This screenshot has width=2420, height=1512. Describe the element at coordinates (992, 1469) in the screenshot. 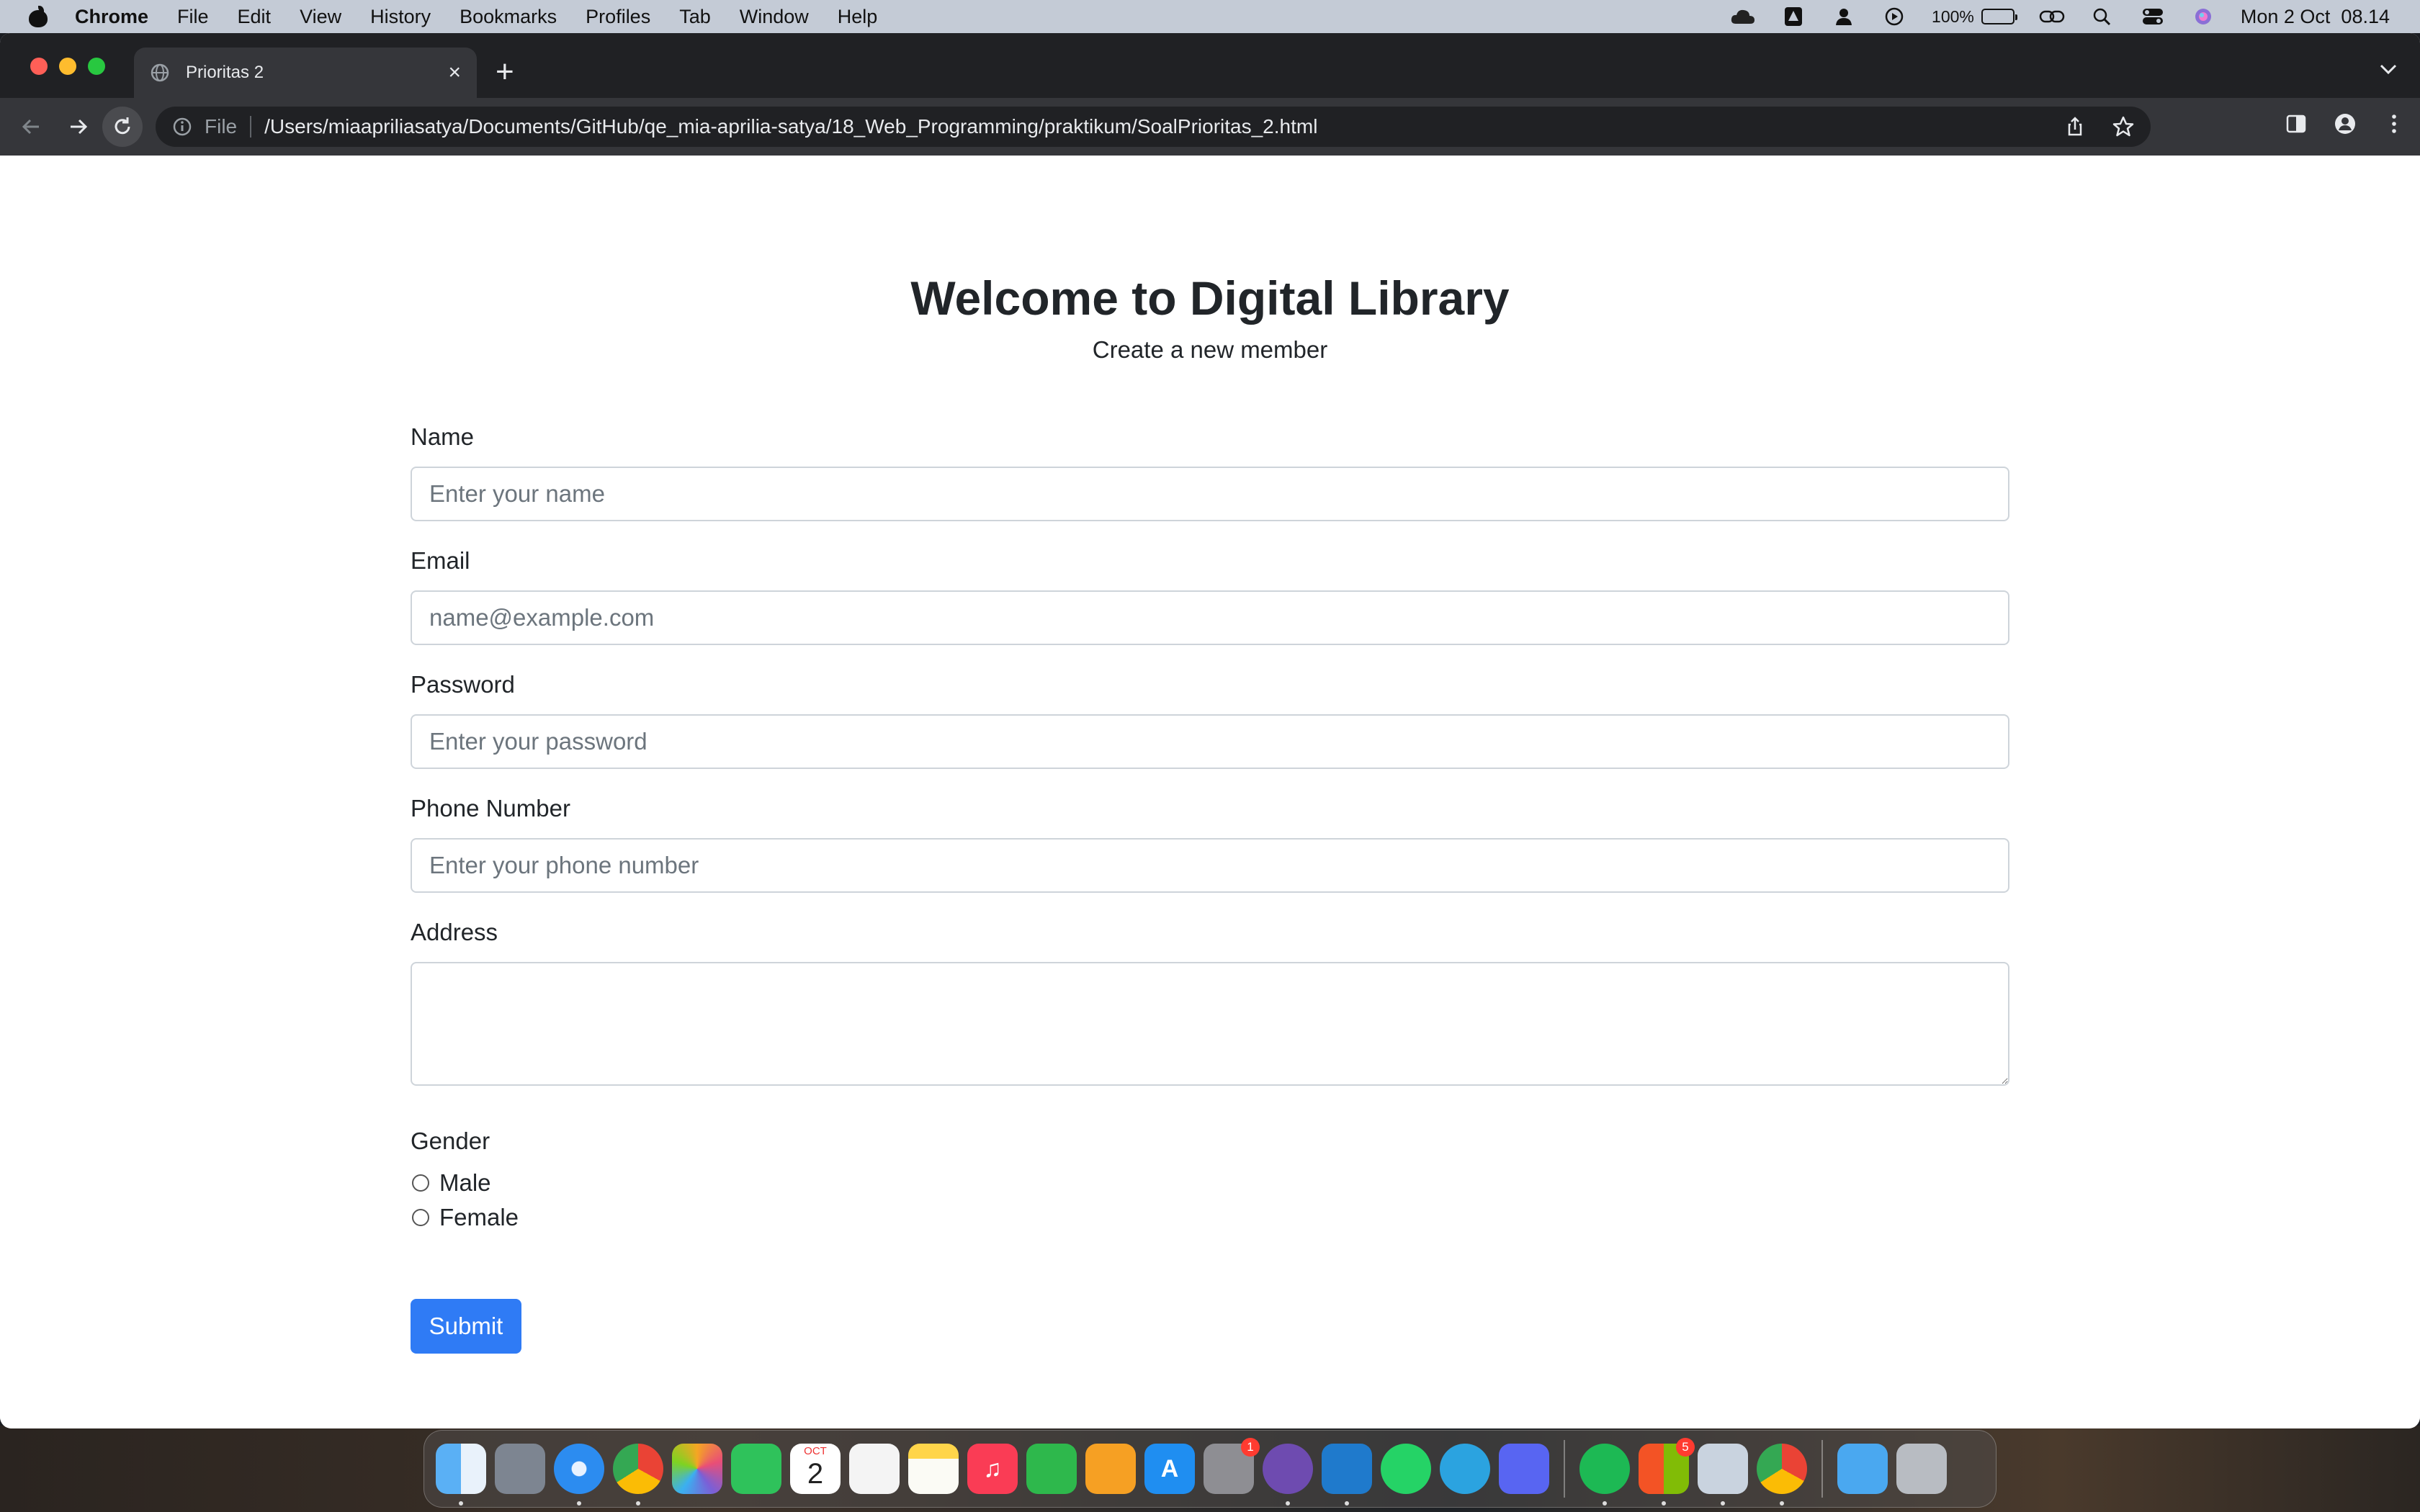

I see `music-icon: ♫` at that location.